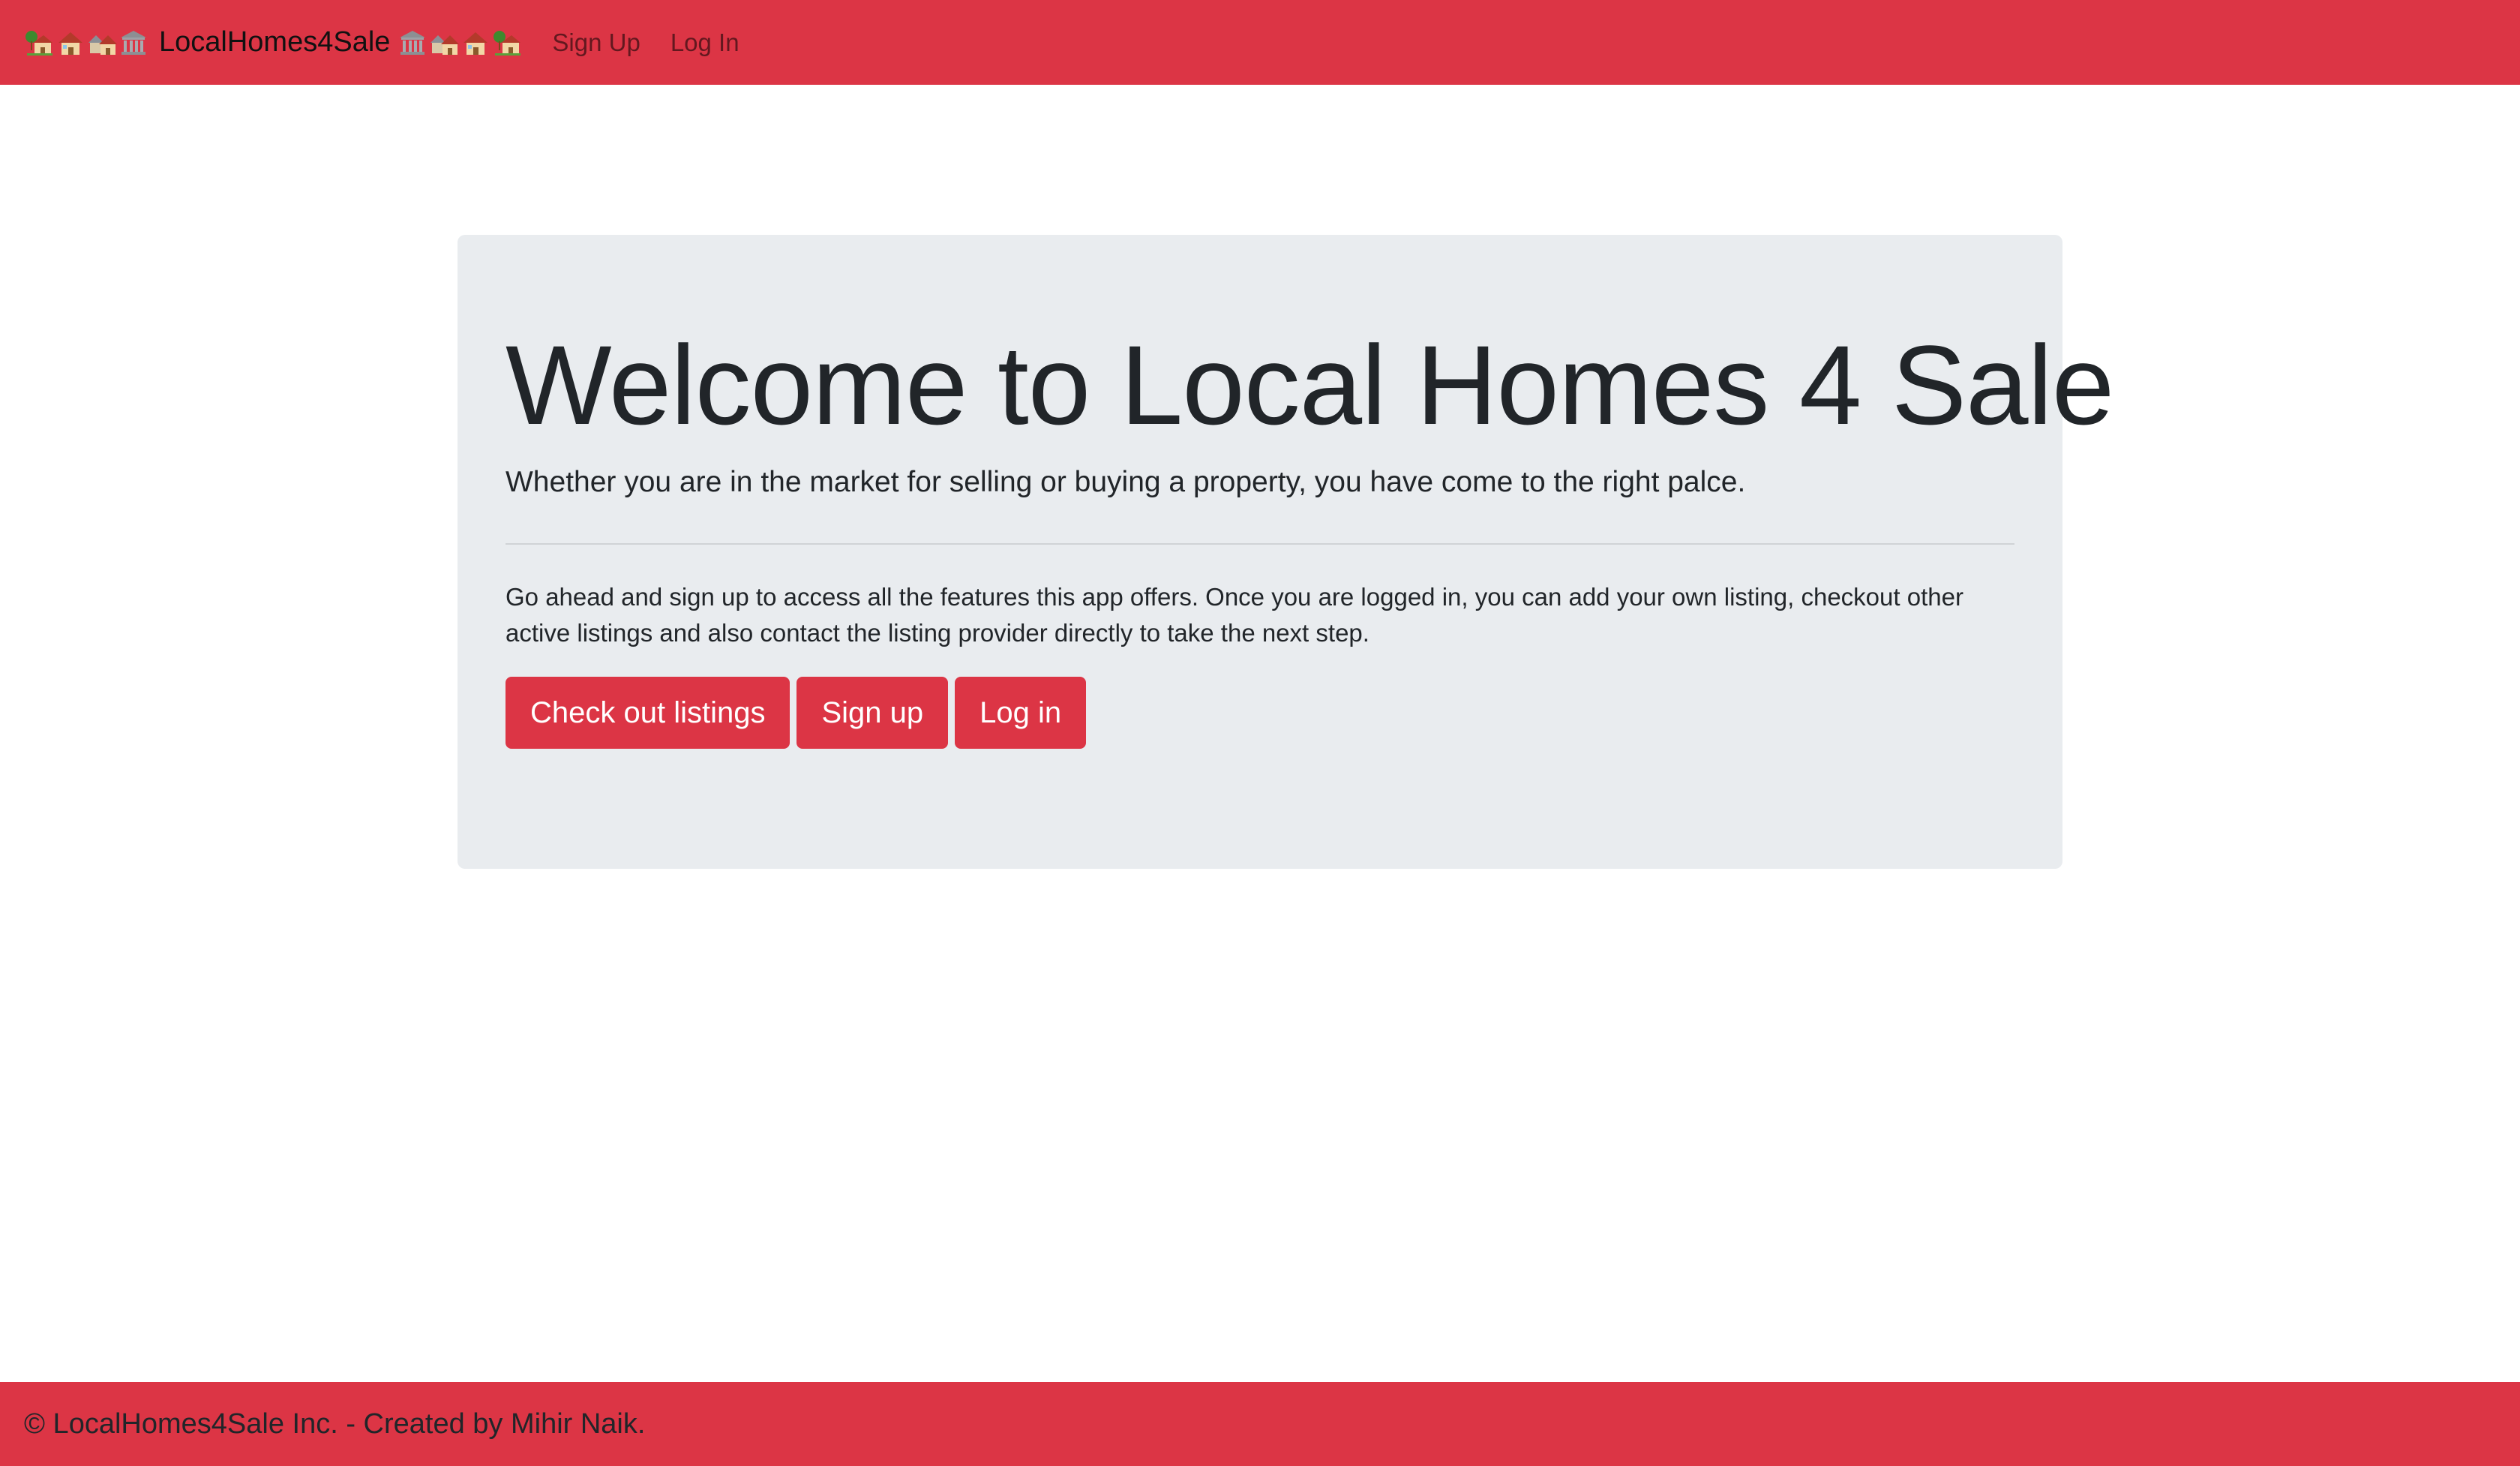  What do you see at coordinates (1021, 713) in the screenshot?
I see `log-in-button: Log in` at bounding box center [1021, 713].